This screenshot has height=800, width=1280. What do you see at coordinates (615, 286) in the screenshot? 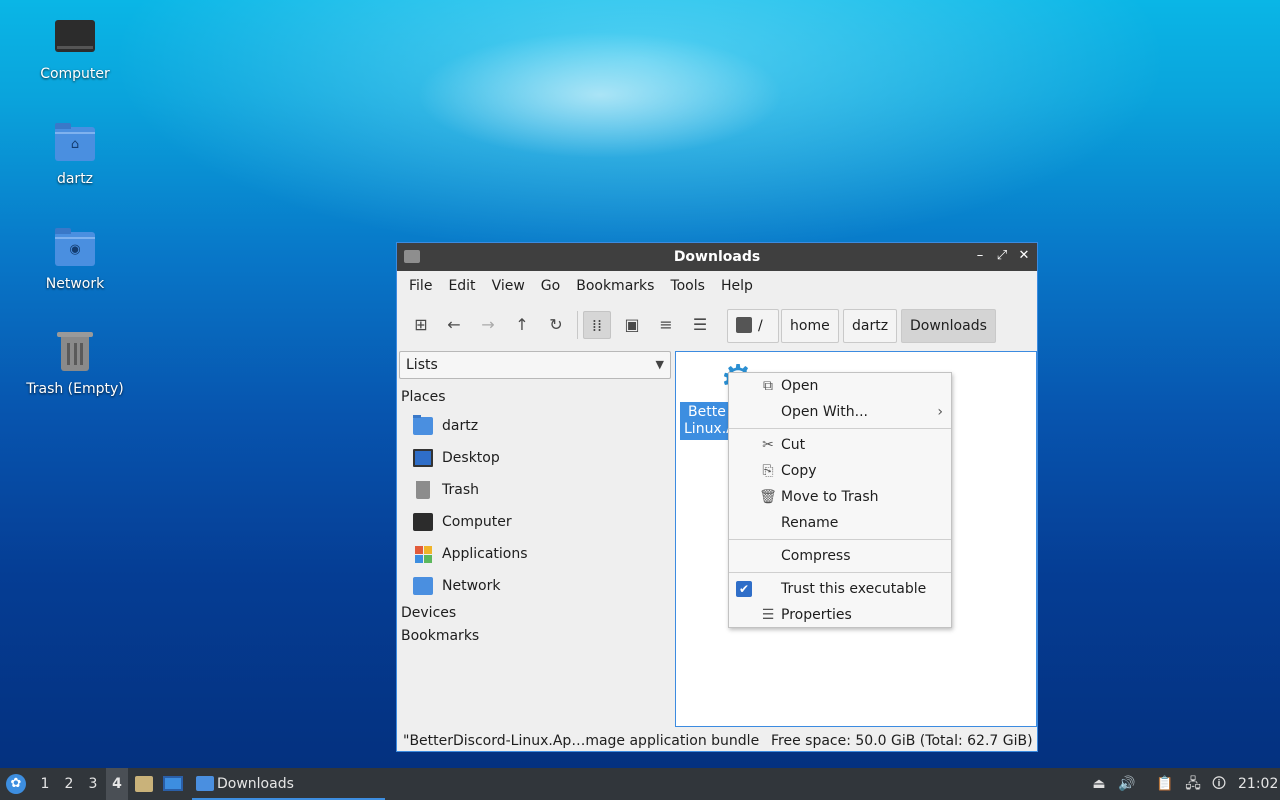
I see `menu-bookmarks: Bookmarks` at bounding box center [615, 286].